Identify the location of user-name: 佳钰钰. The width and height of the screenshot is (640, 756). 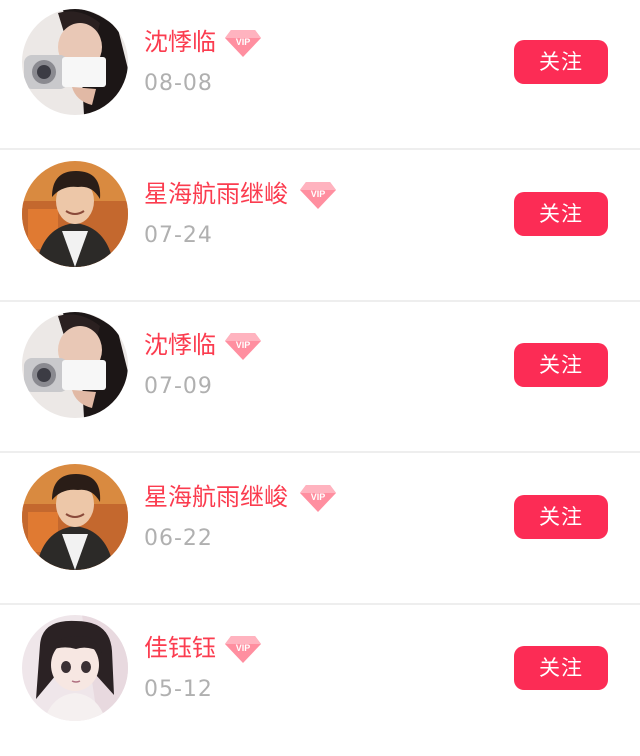
(180, 648).